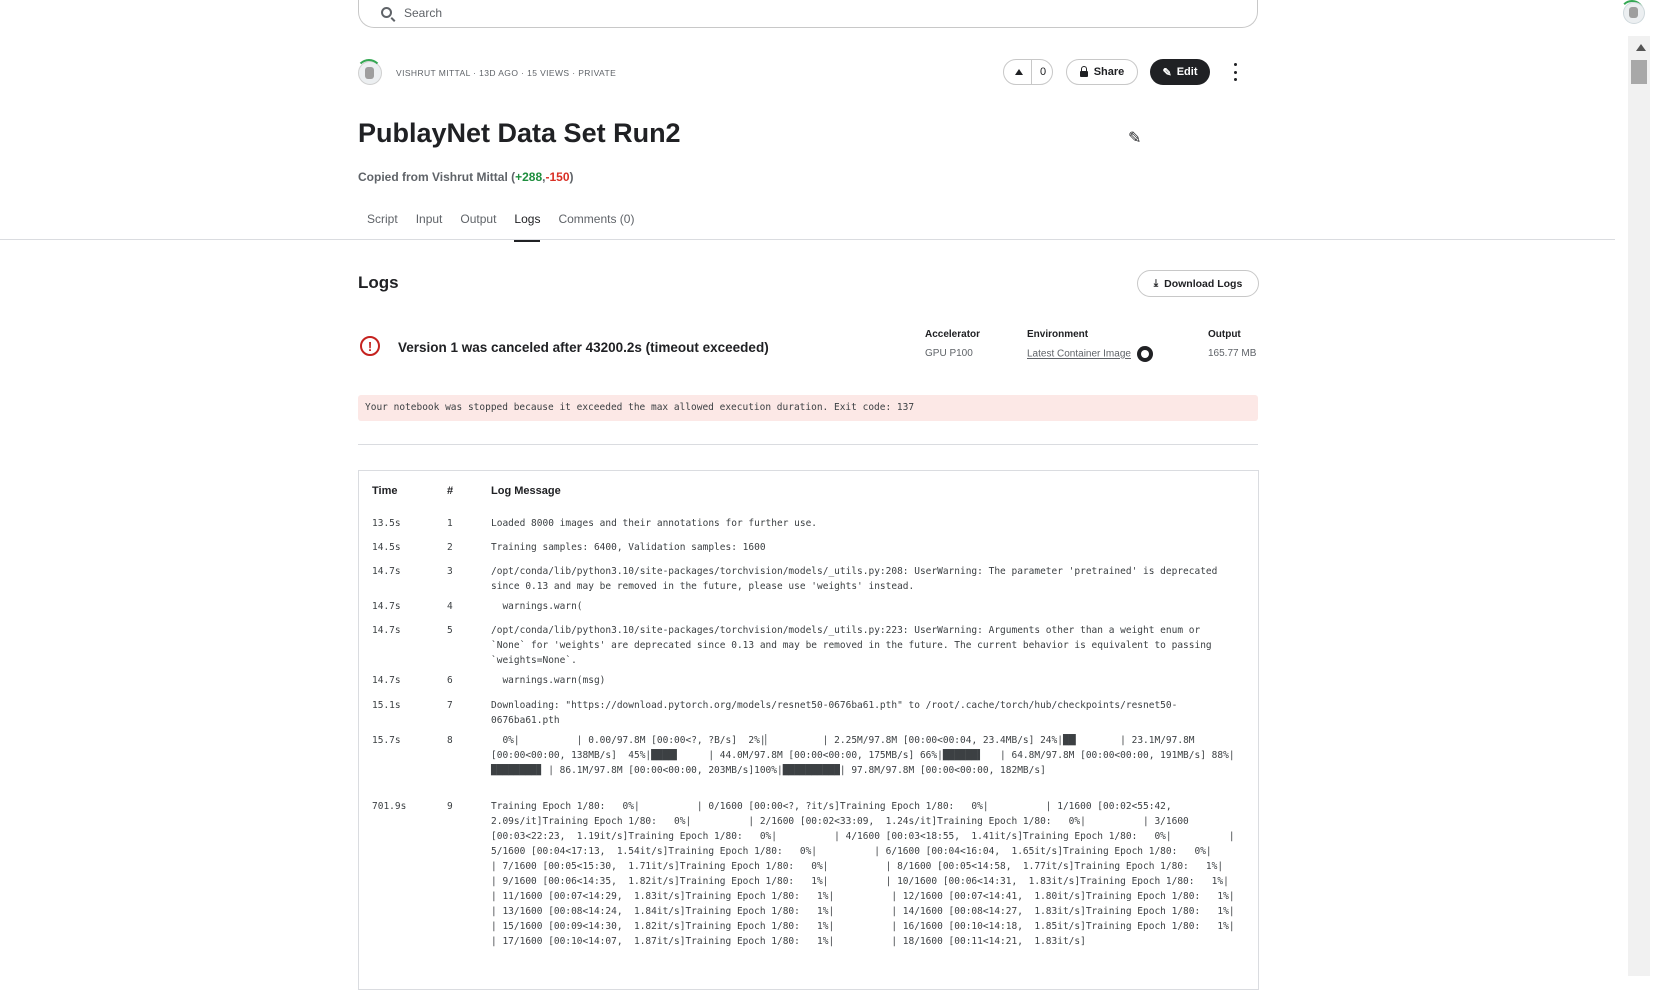  I want to click on environment-link: Latest Container Image, so click(1079, 354).